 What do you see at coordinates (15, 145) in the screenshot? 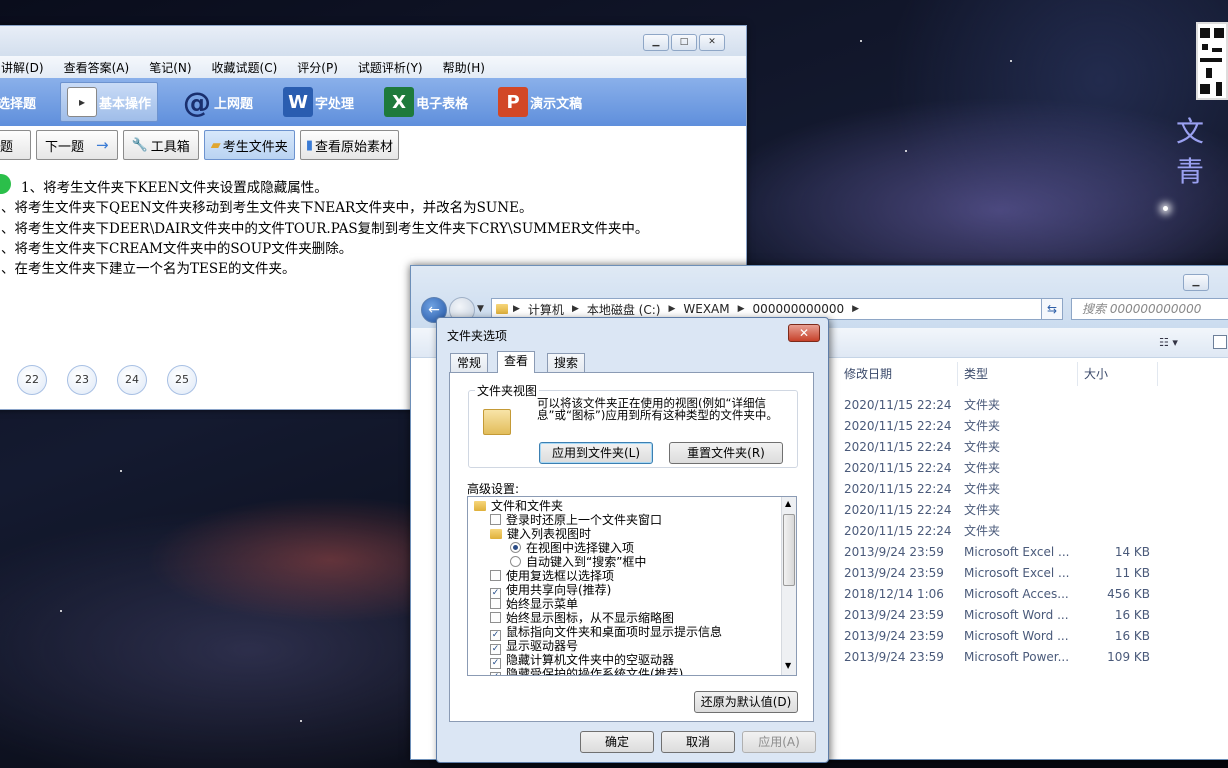
I see `prev-question-button: 题` at bounding box center [15, 145].